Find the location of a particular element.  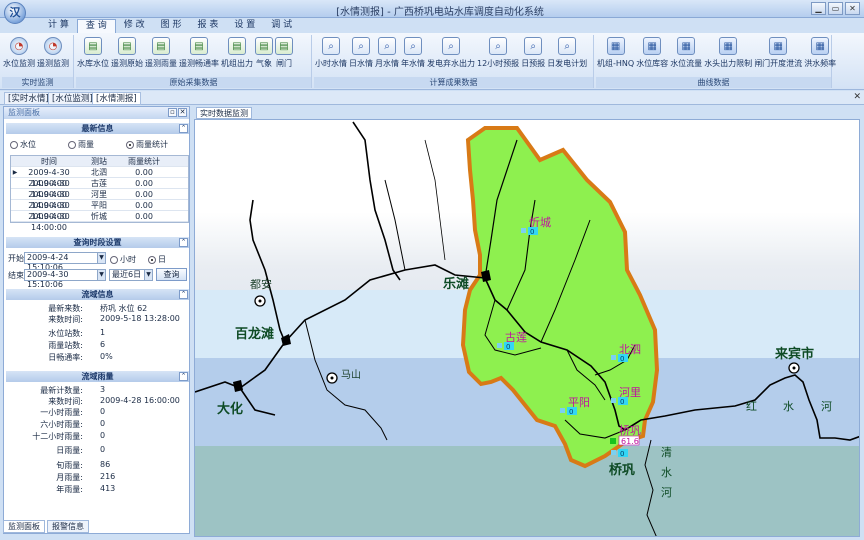

search-icon: ⌕ is located at coordinates (498, 46).